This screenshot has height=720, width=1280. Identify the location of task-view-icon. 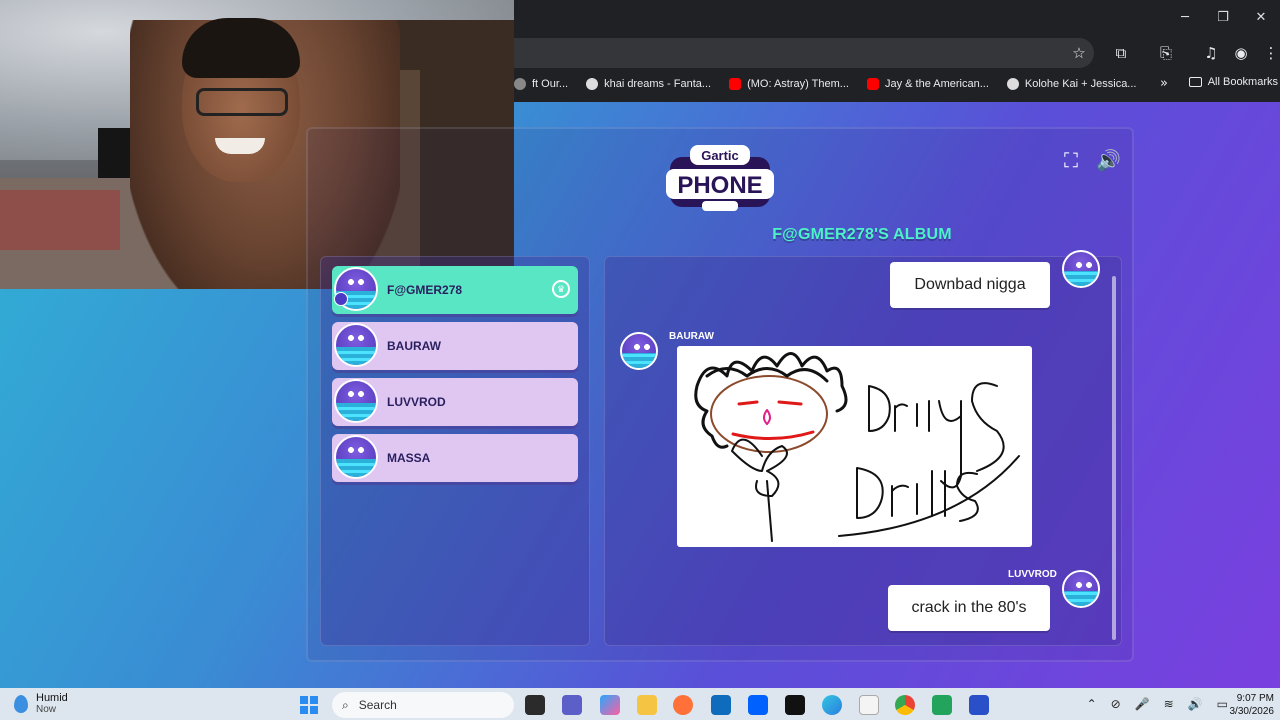
(535, 705).